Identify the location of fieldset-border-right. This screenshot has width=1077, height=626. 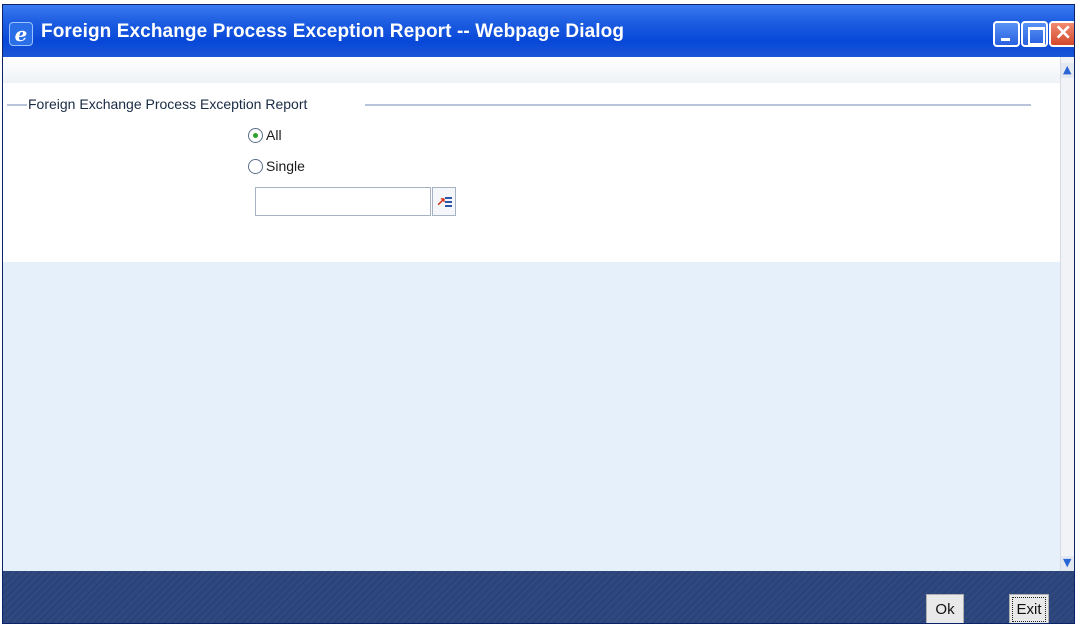
(698, 105).